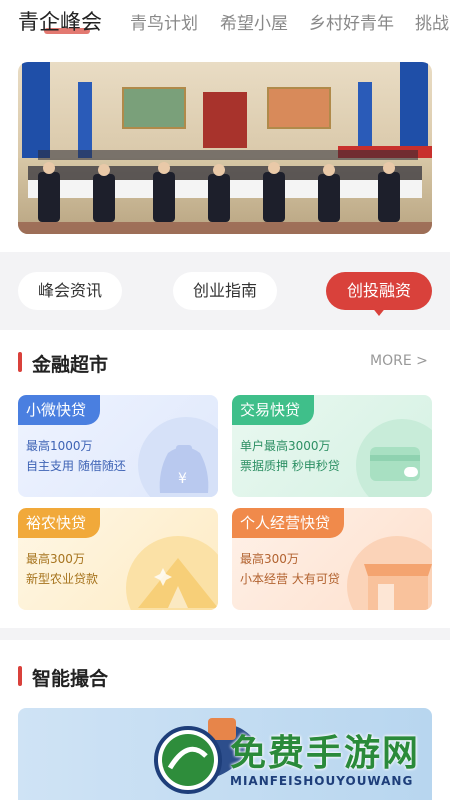 The width and height of the screenshot is (450, 800). What do you see at coordinates (288, 523) in the screenshot?
I see `card-tag: 个人经营快贷` at bounding box center [288, 523].